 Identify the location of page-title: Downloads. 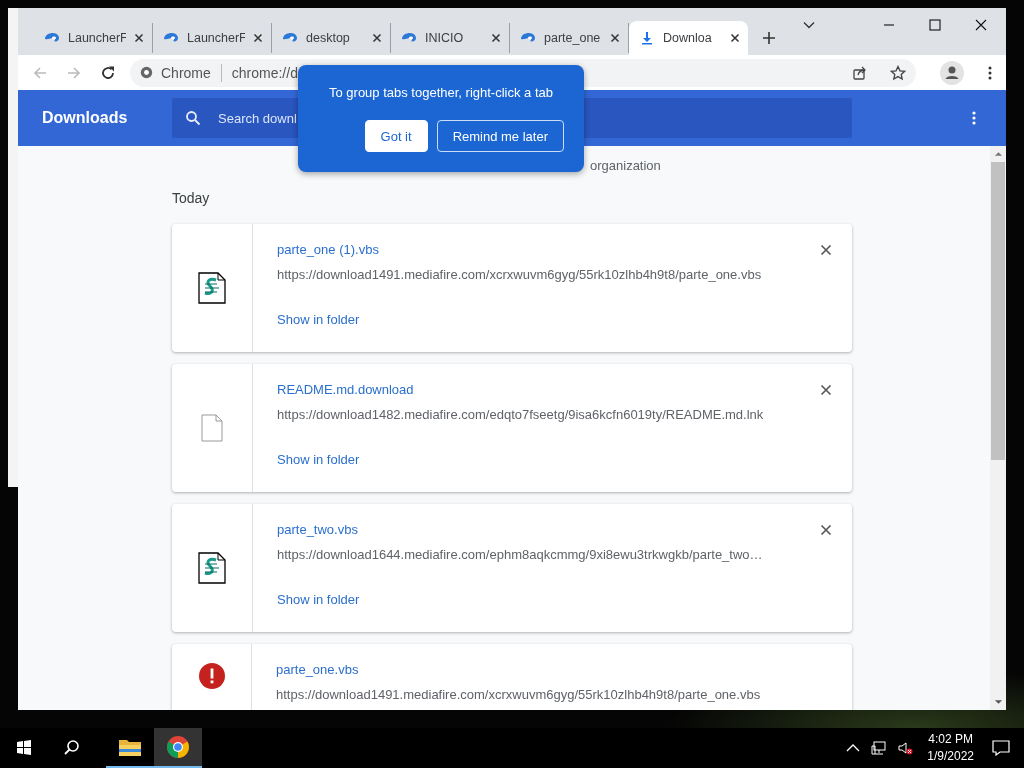
(85, 118).